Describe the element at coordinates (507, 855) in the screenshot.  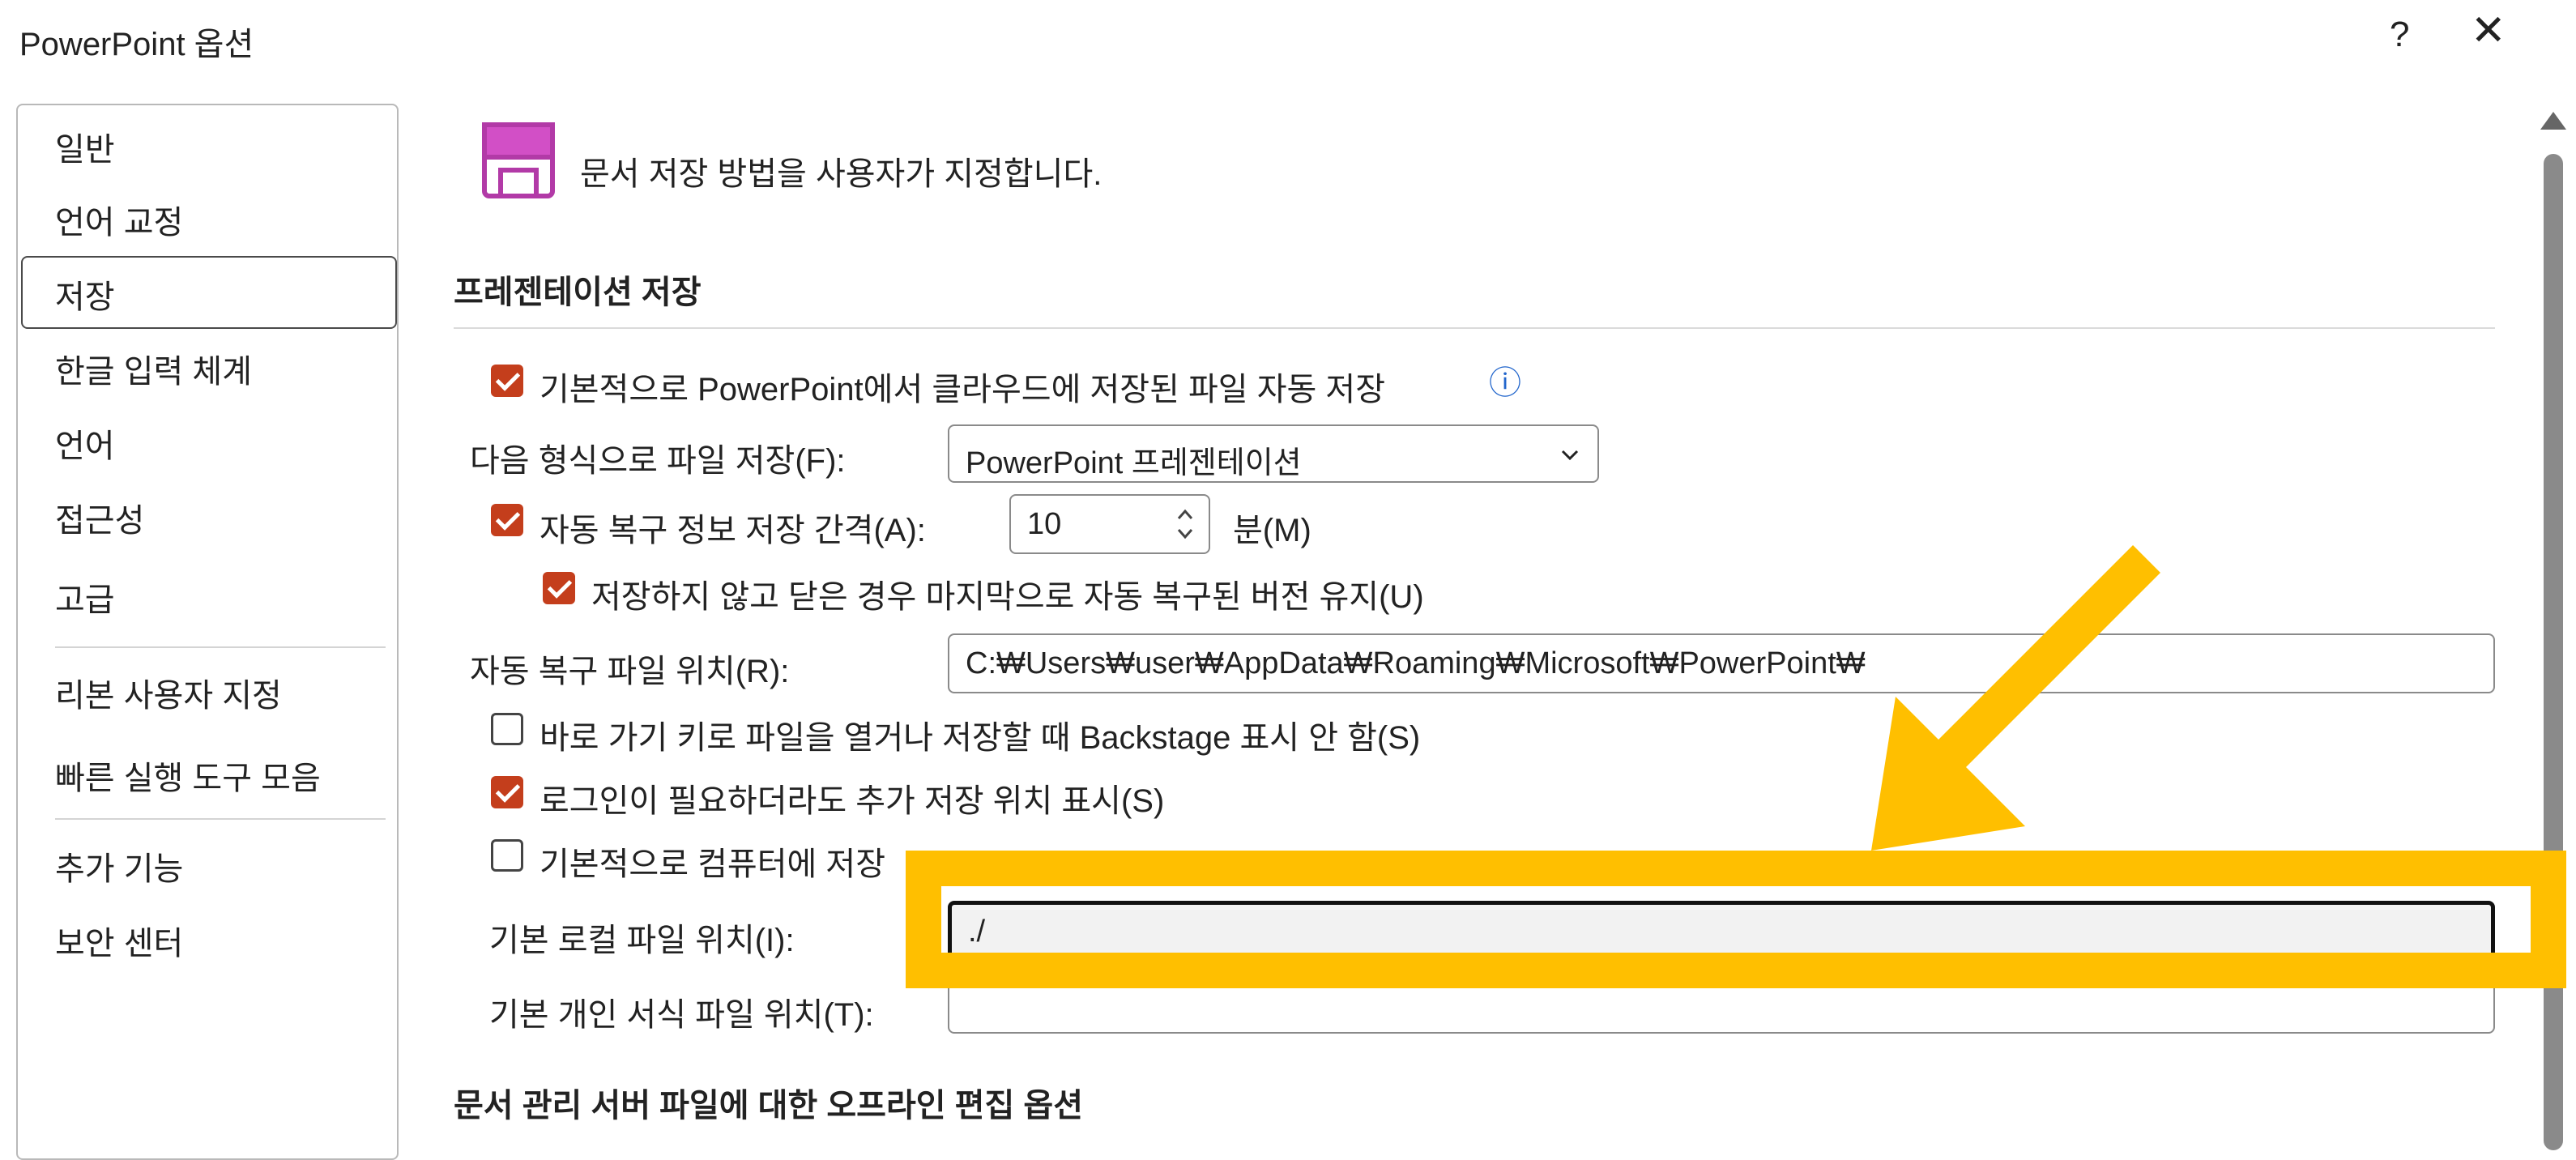
I see `save-to-computer-checkbox` at that location.